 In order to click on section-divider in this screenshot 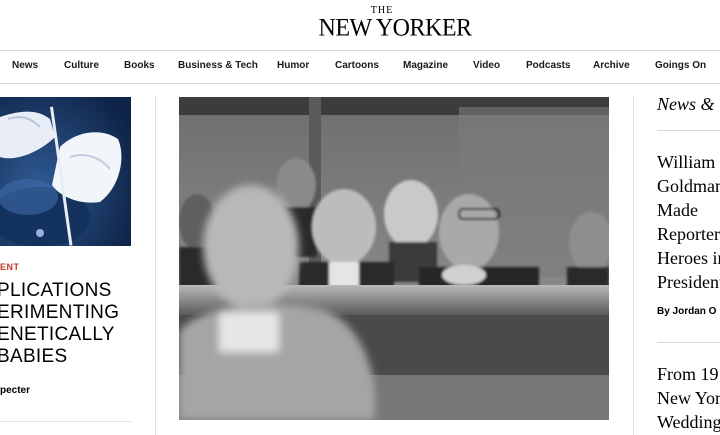, I will do `click(688, 130)`.